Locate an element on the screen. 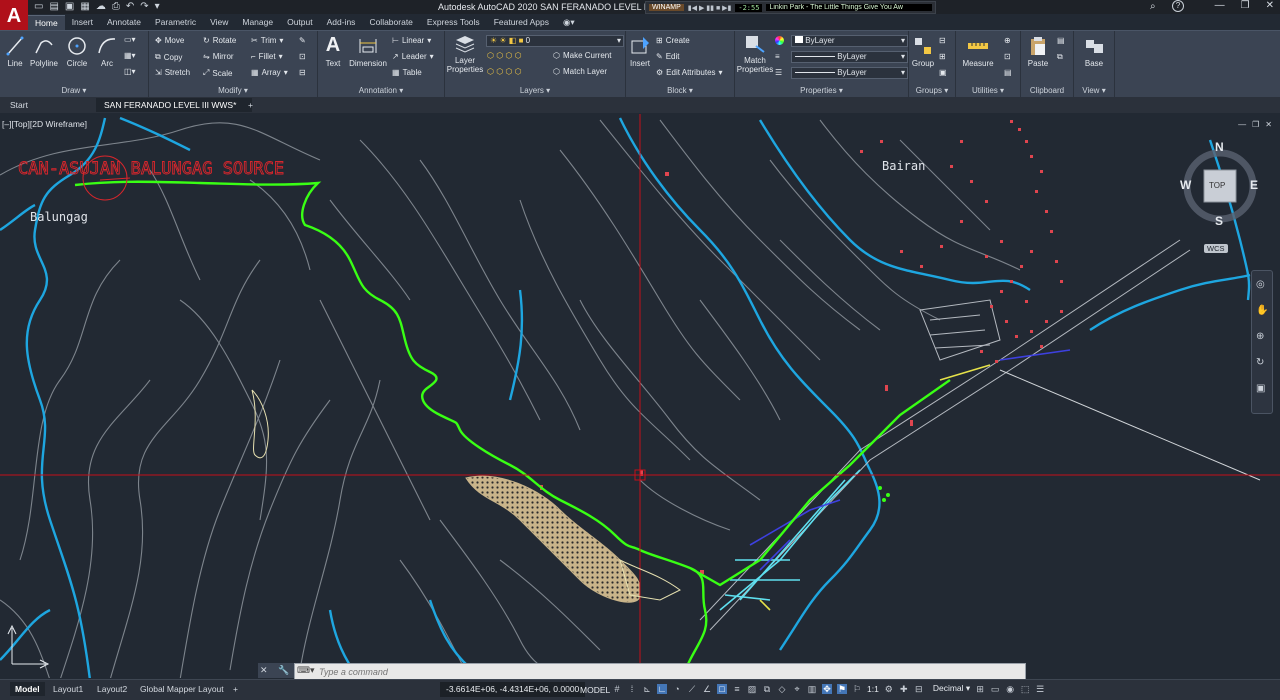 The width and height of the screenshot is (1280, 700). explode-icon: ⊡ is located at coordinates (302, 56).